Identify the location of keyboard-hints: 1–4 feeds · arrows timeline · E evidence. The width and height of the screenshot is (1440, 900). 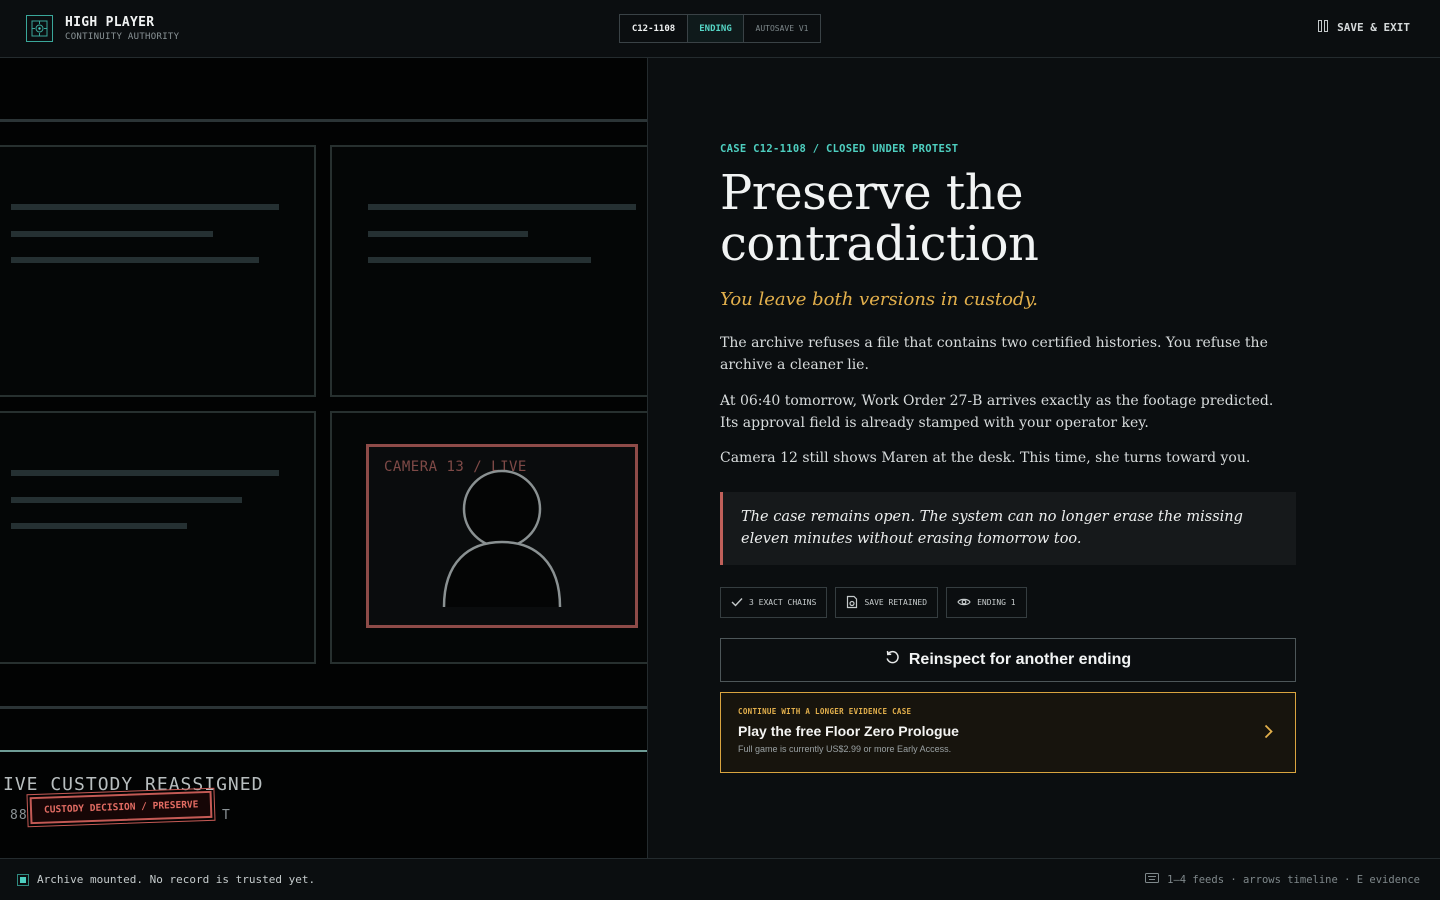
(1282, 879).